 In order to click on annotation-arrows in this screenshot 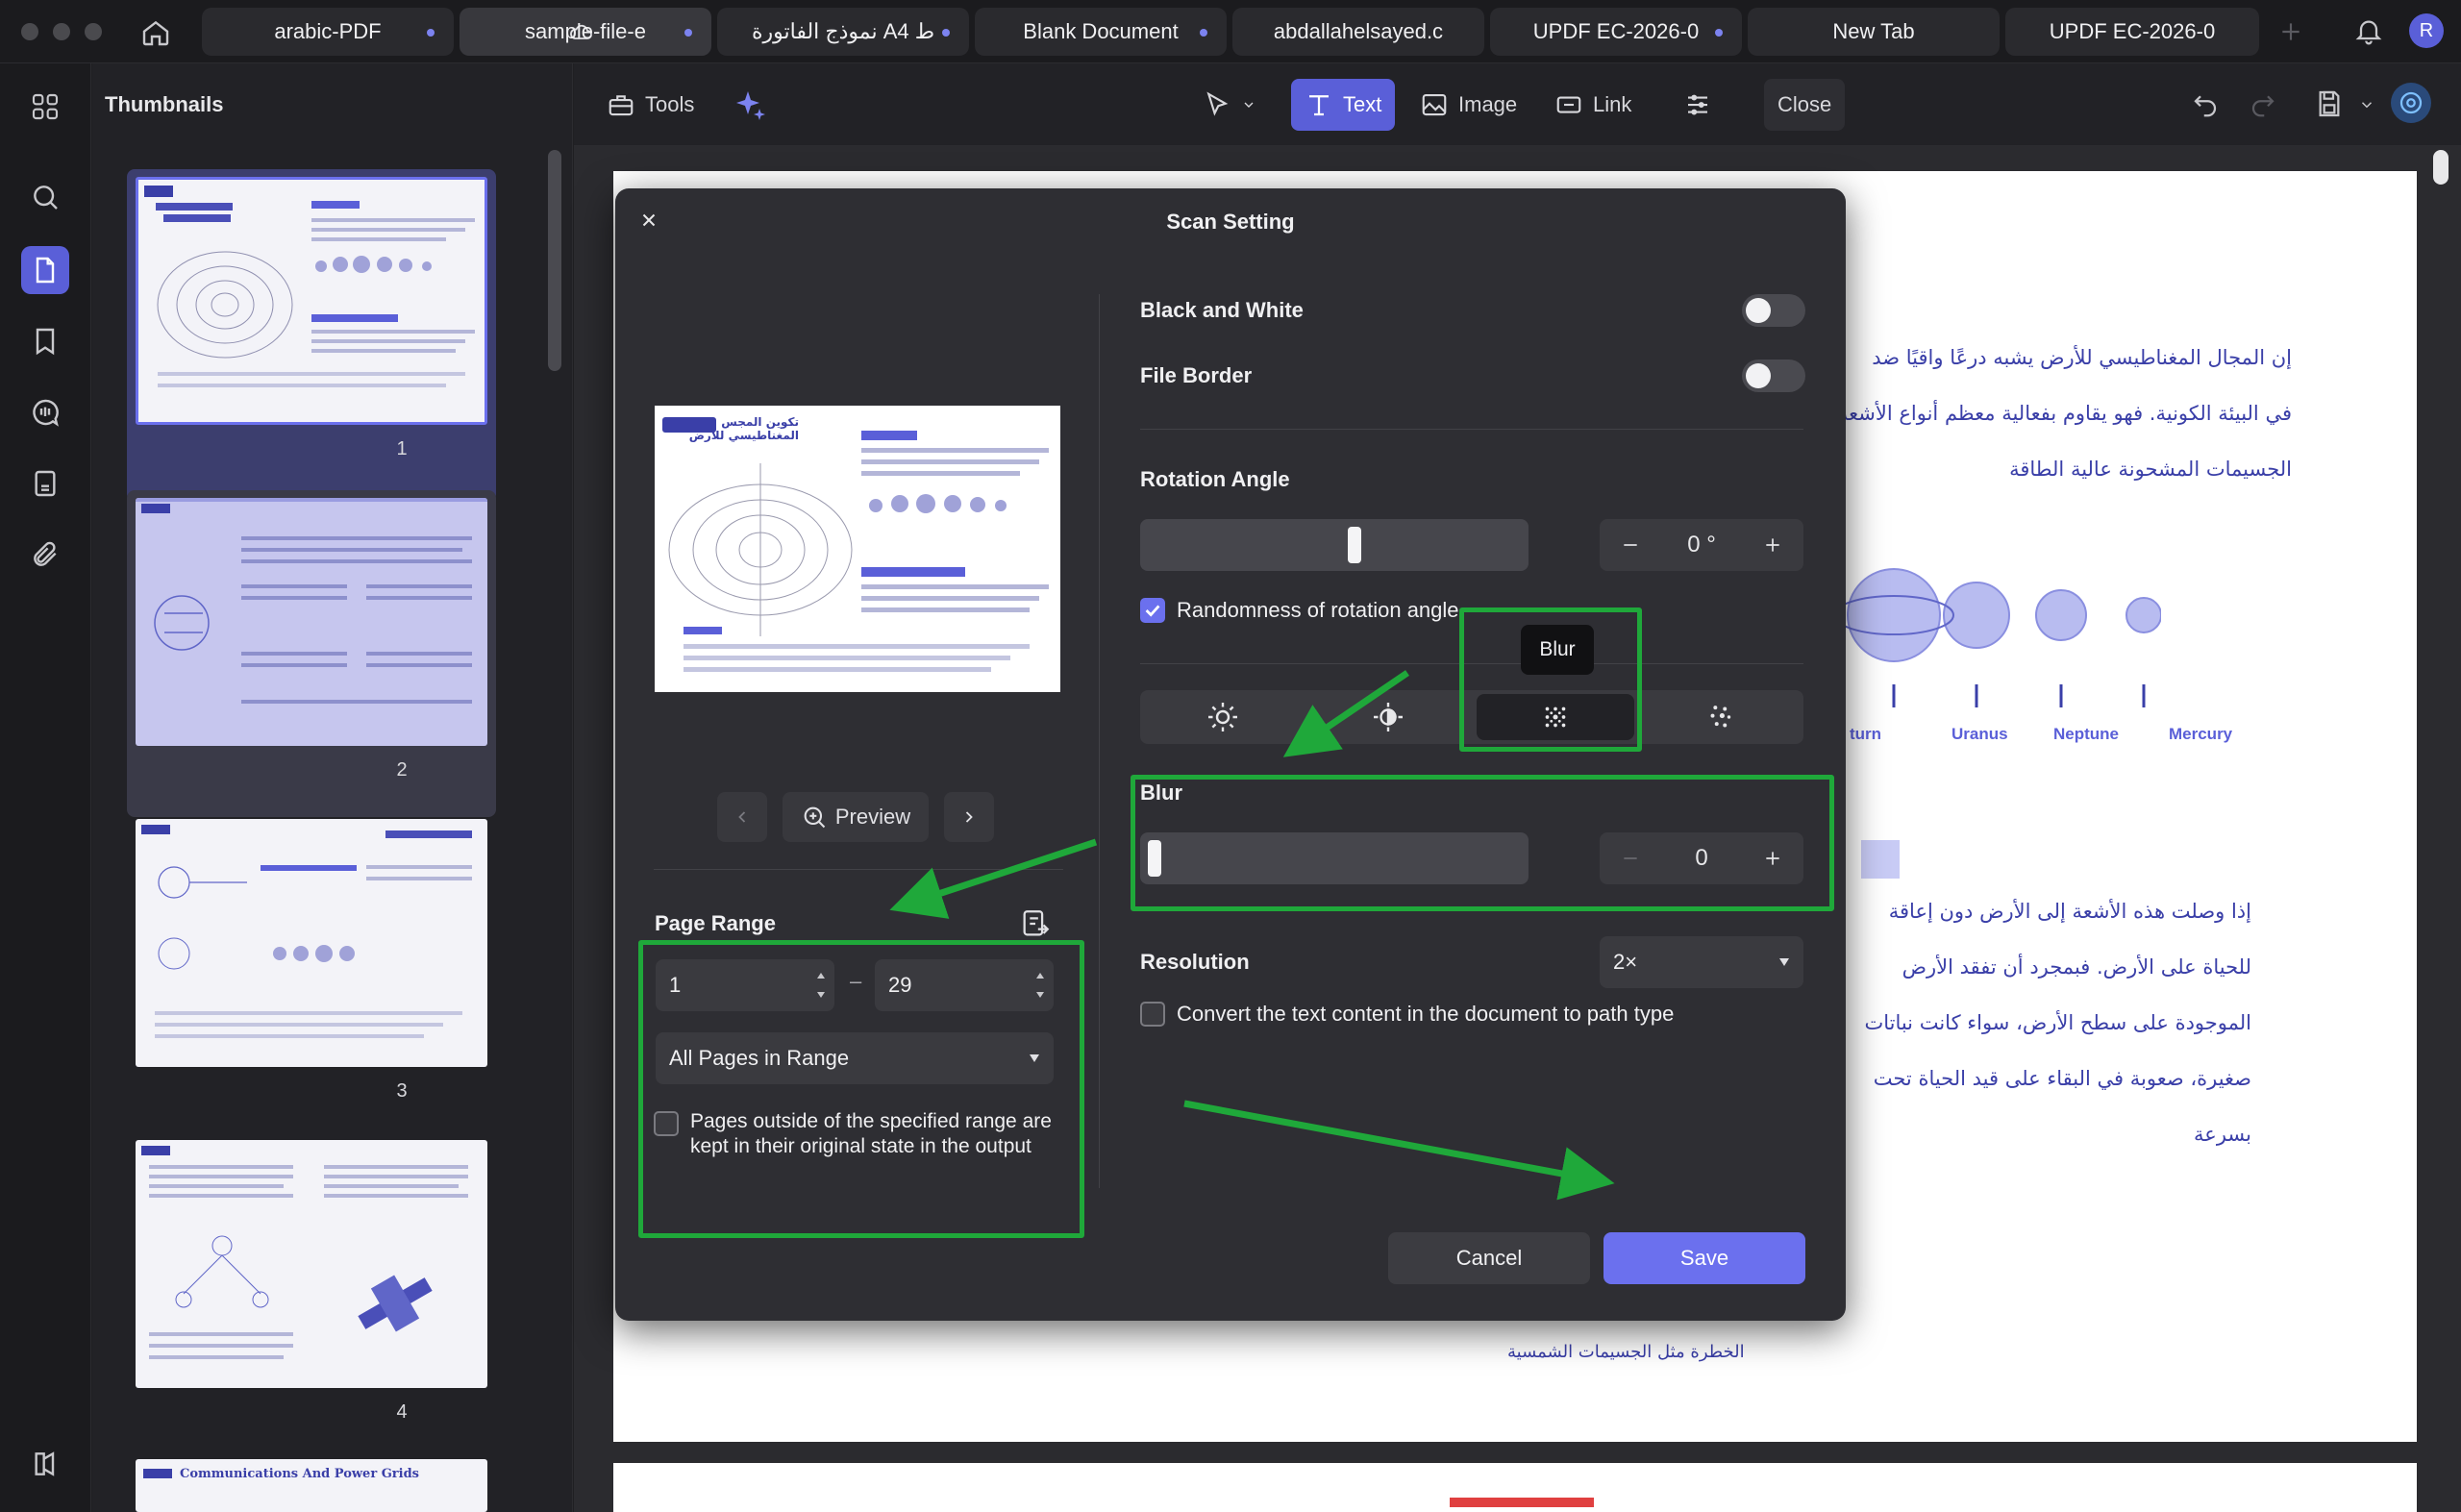, I will do `click(1252, 935)`.